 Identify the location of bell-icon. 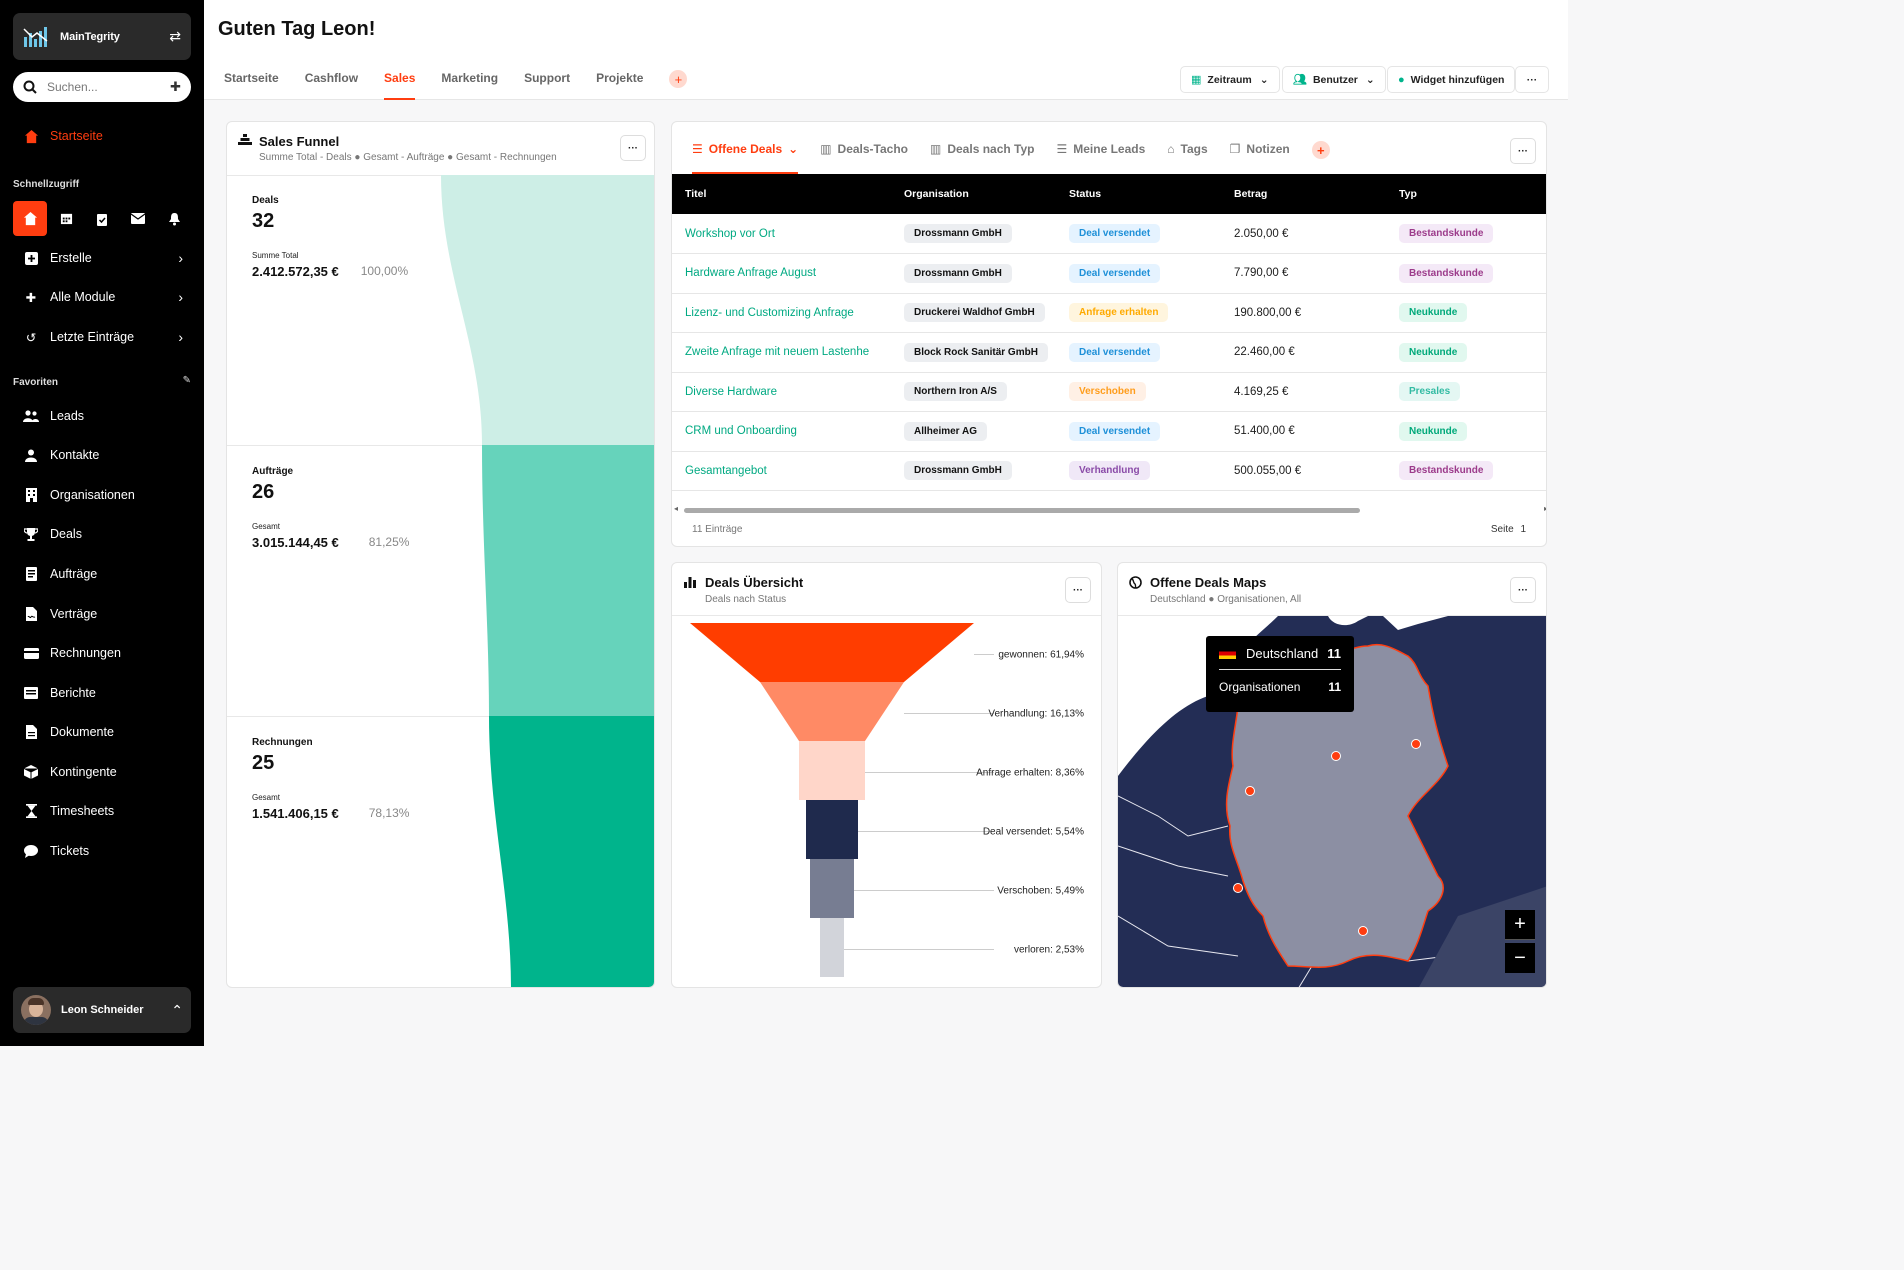
(174, 218).